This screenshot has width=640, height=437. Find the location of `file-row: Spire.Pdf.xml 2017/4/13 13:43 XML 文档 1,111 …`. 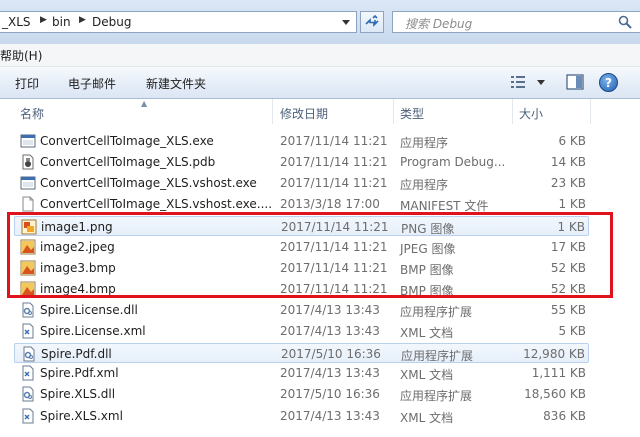

file-row: Spire.Pdf.xml 2017/4/13 13:43 XML 文档 1,111 … is located at coordinates (301, 373).